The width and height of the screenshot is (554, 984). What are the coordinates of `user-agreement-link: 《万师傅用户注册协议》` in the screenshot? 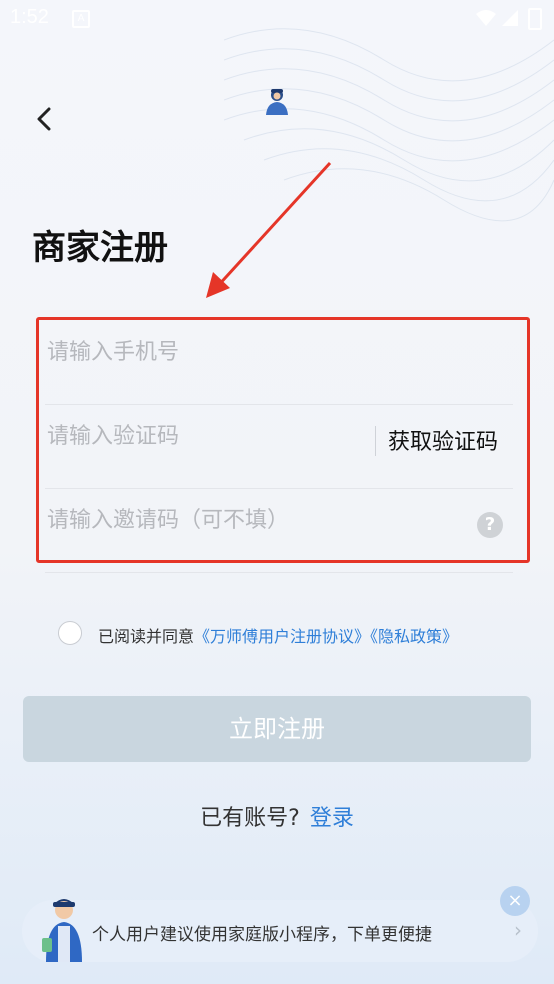 It's located at (282, 636).